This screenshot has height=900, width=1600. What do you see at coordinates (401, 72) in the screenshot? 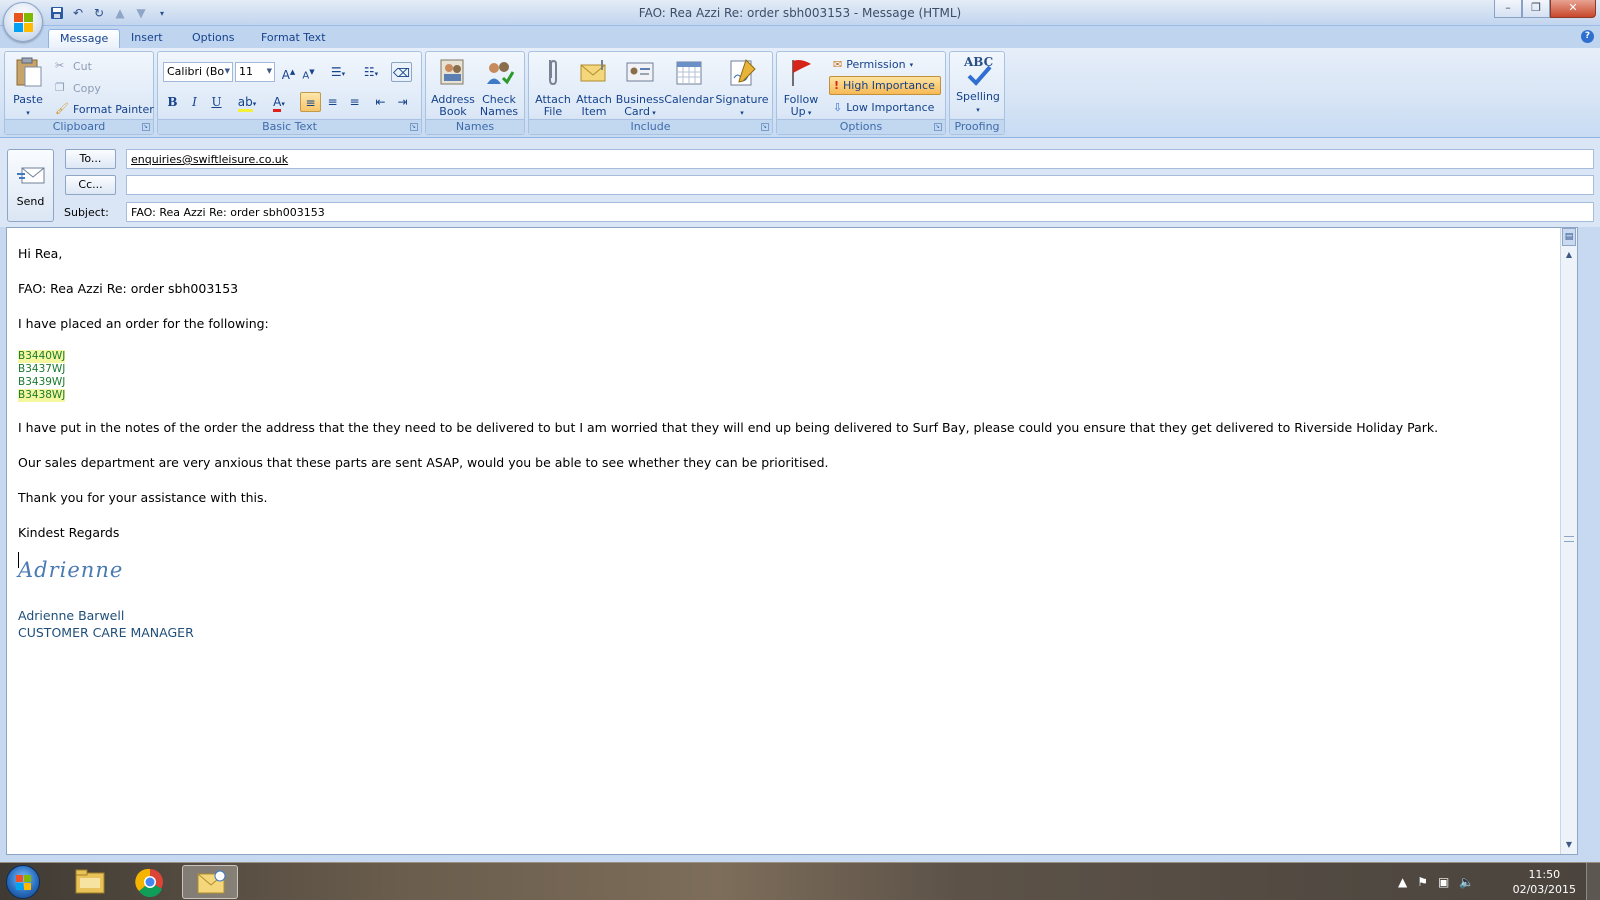
I see `clear-formatting-button: ⌫` at bounding box center [401, 72].